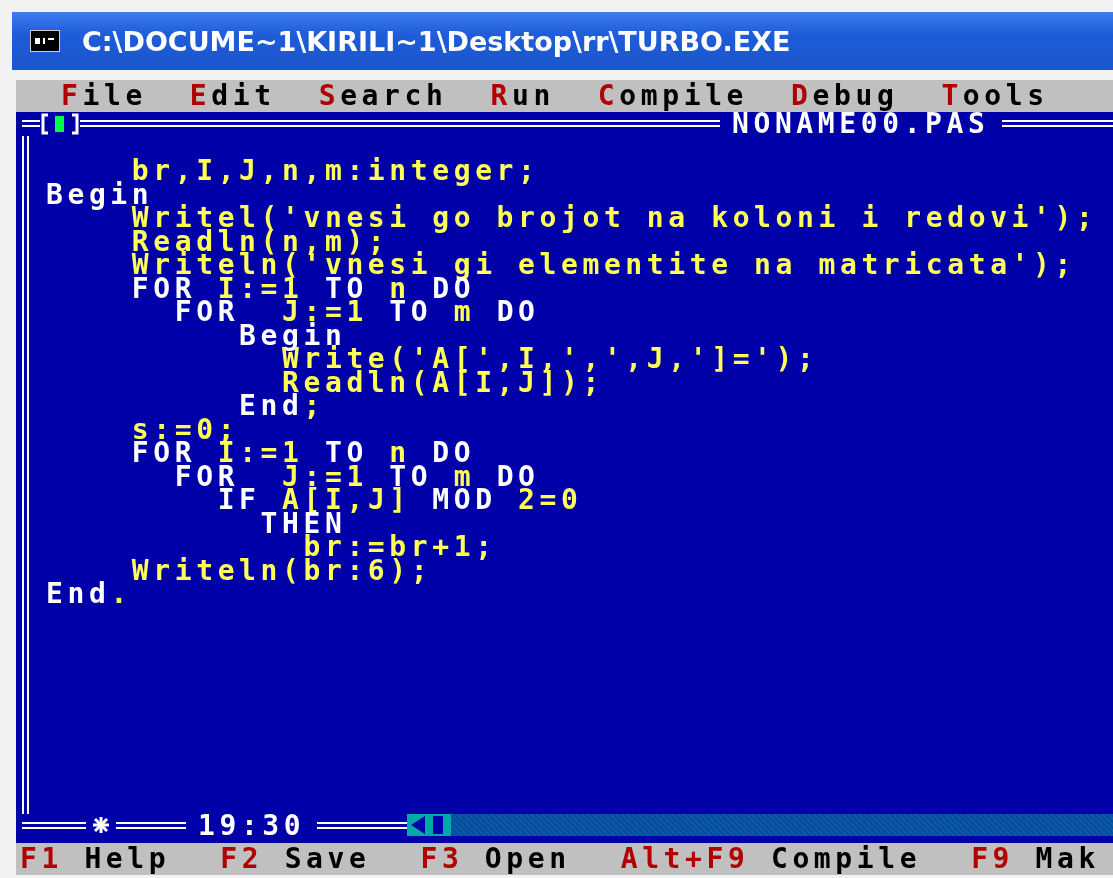 This screenshot has width=1113, height=878. Describe the element at coordinates (436, 41) in the screenshot. I see `window-title: C:\DOCUME~1\KIRILI~1\Desktop\rr\TURBO.EXE` at that location.